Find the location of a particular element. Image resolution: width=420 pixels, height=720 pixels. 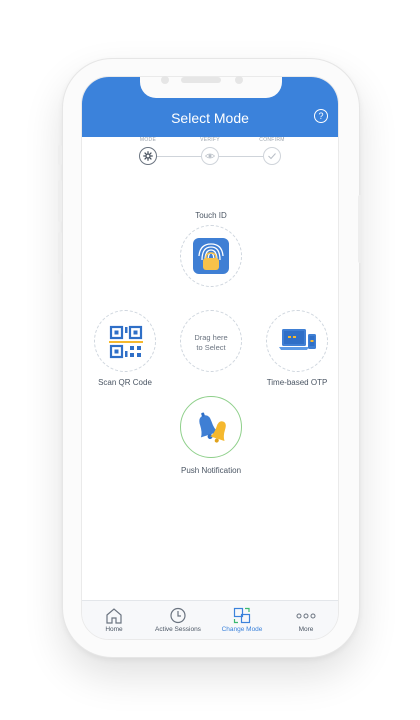

checkmark-icon is located at coordinates (272, 156).